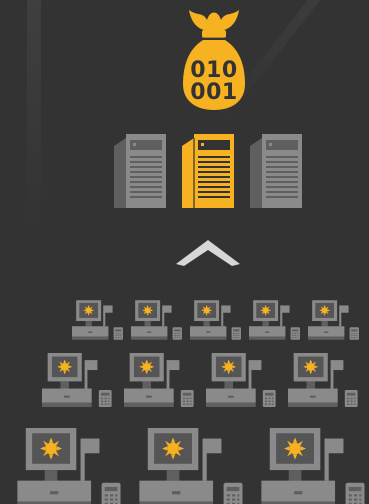 The image size is (369, 504). Describe the element at coordinates (34, 115) in the screenshot. I see `background-stripe` at that location.